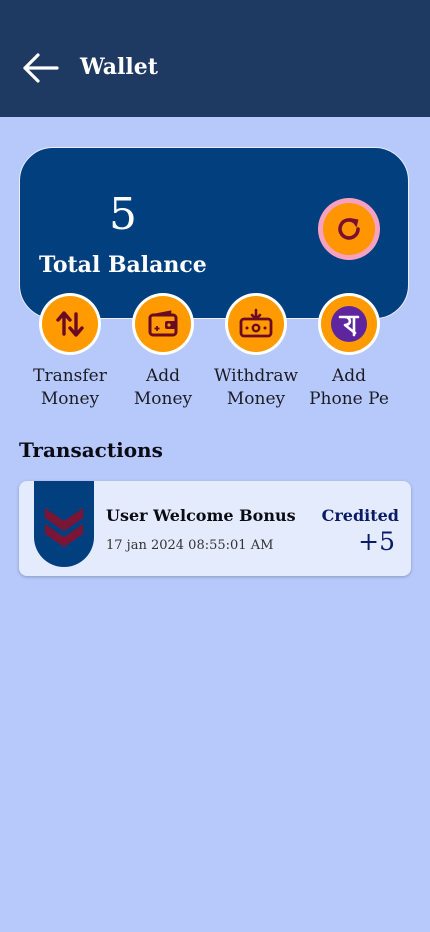 The height and width of the screenshot is (932, 430). Describe the element at coordinates (215, 58) in the screenshot. I see `app-bar: Wallet` at that location.